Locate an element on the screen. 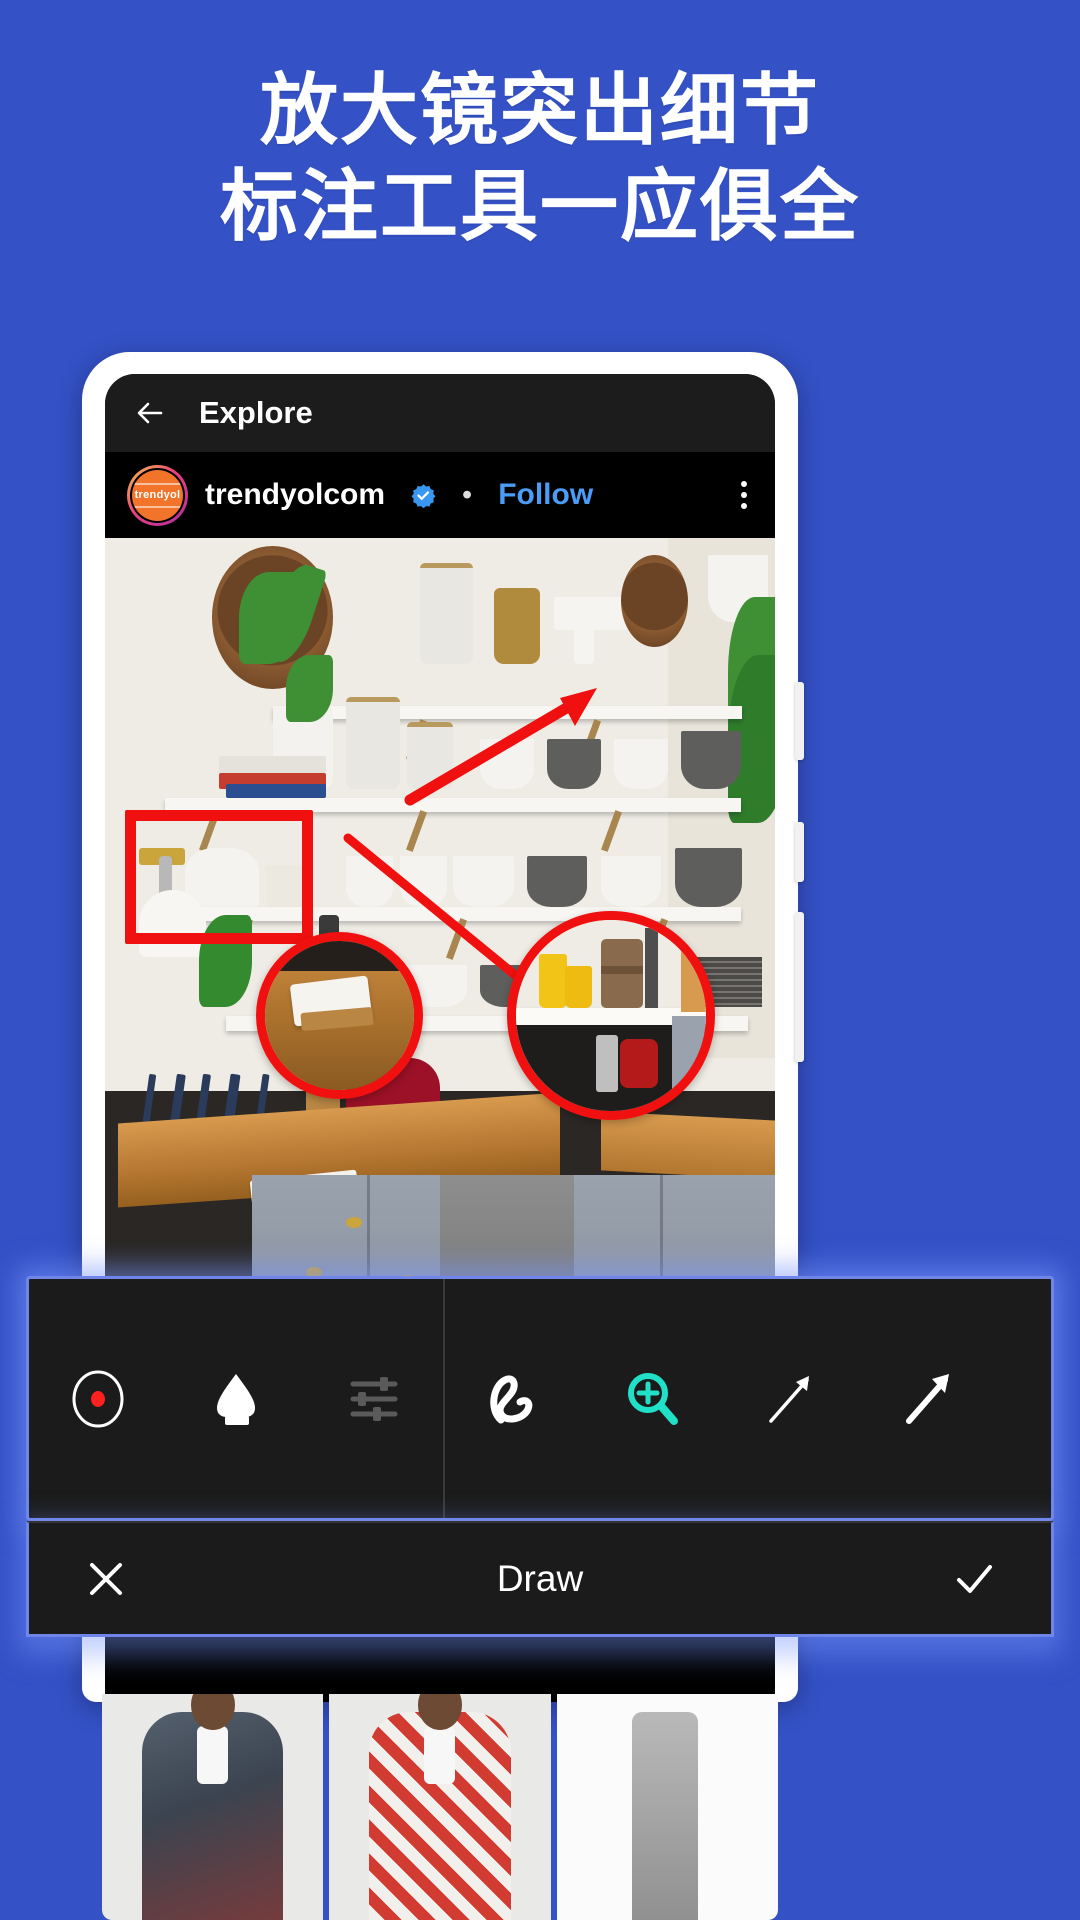 The width and height of the screenshot is (1080, 1920). eraser-icon is located at coordinates (236, 1398).